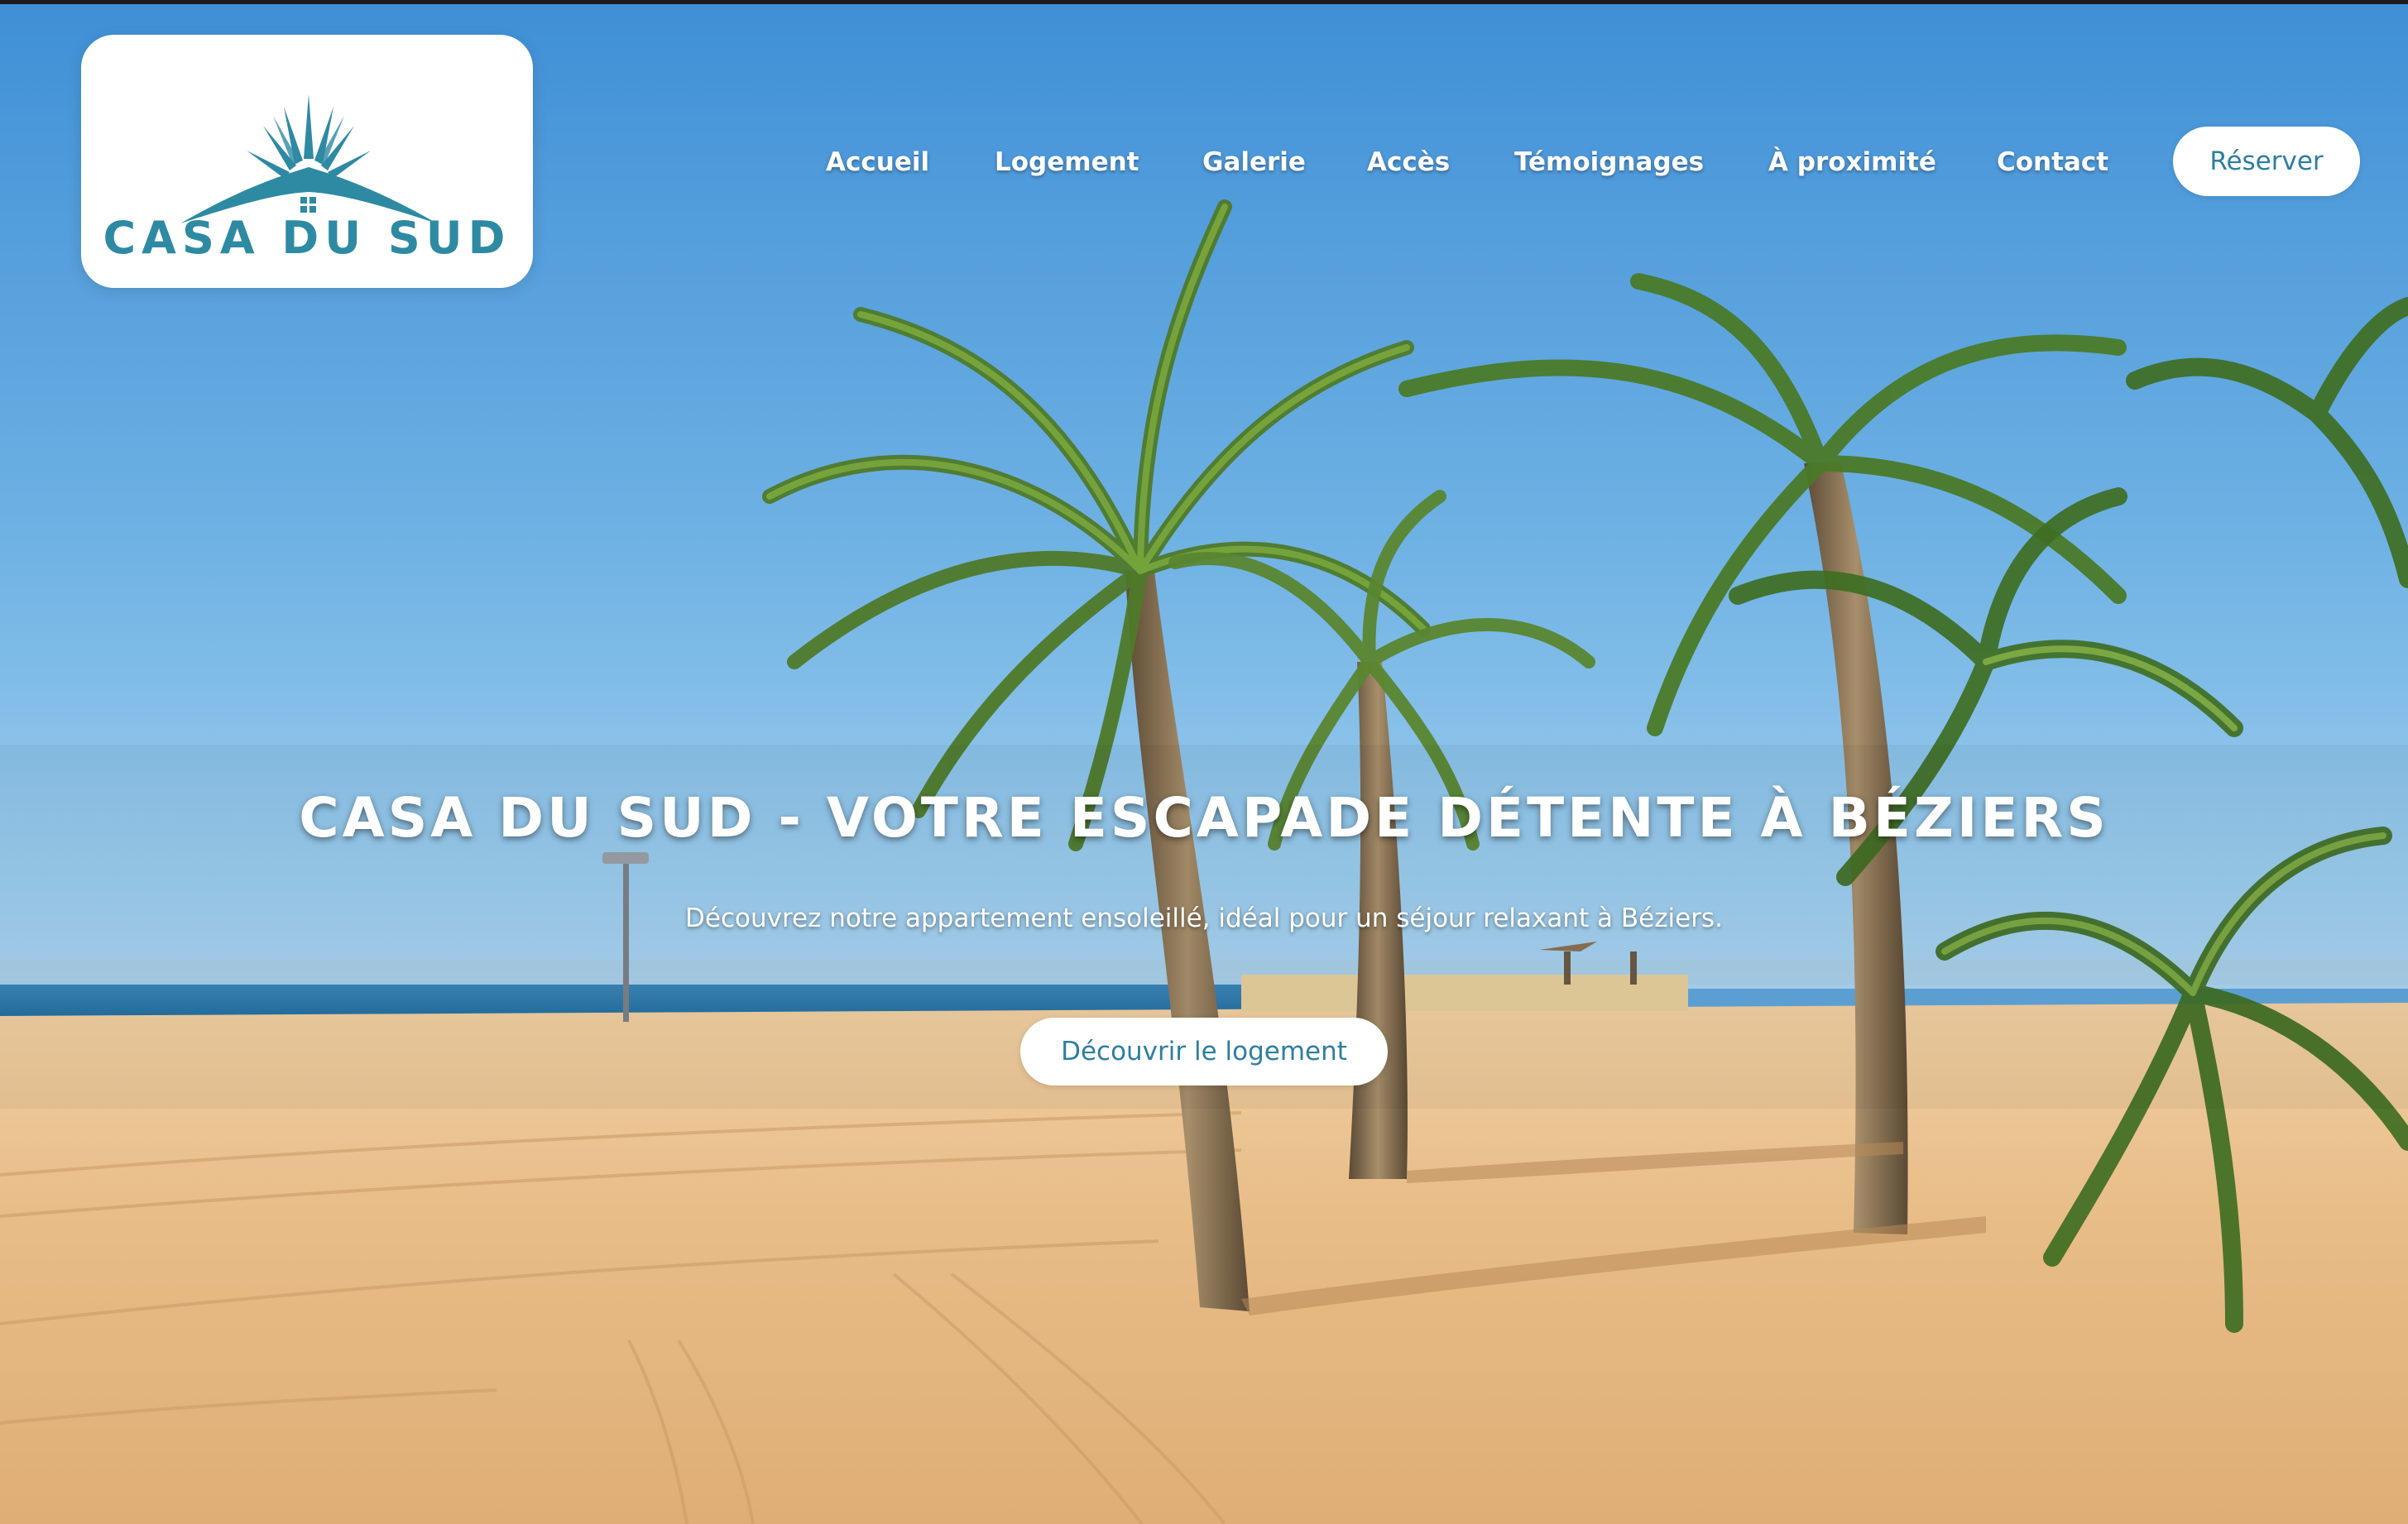 The height and width of the screenshot is (1524, 2408). What do you see at coordinates (1204, 1051) in the screenshot?
I see `discover-accommodation-button: Découvrir le logement` at bounding box center [1204, 1051].